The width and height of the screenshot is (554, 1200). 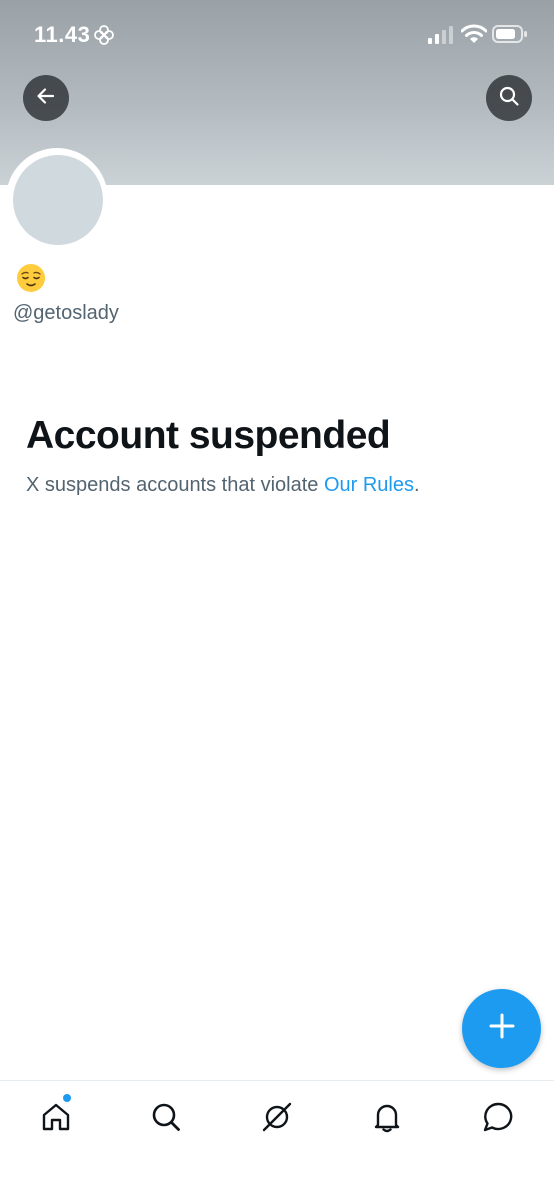 I want to click on relieved-face-emoji, so click(x=31, y=278).